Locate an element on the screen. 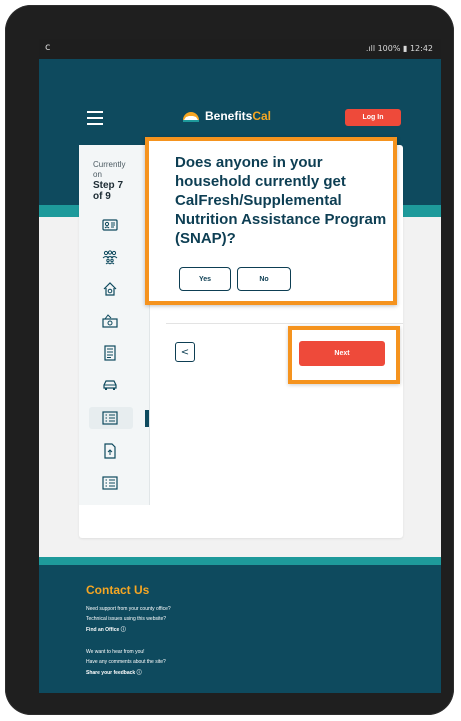  progress-label: Currently on Step 7 of 9 is located at coordinates (109, 181).